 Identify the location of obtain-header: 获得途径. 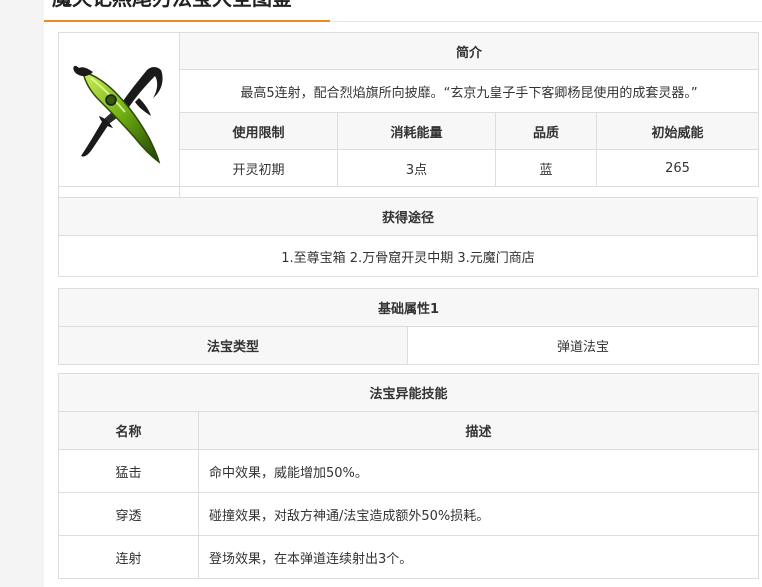
(408, 216).